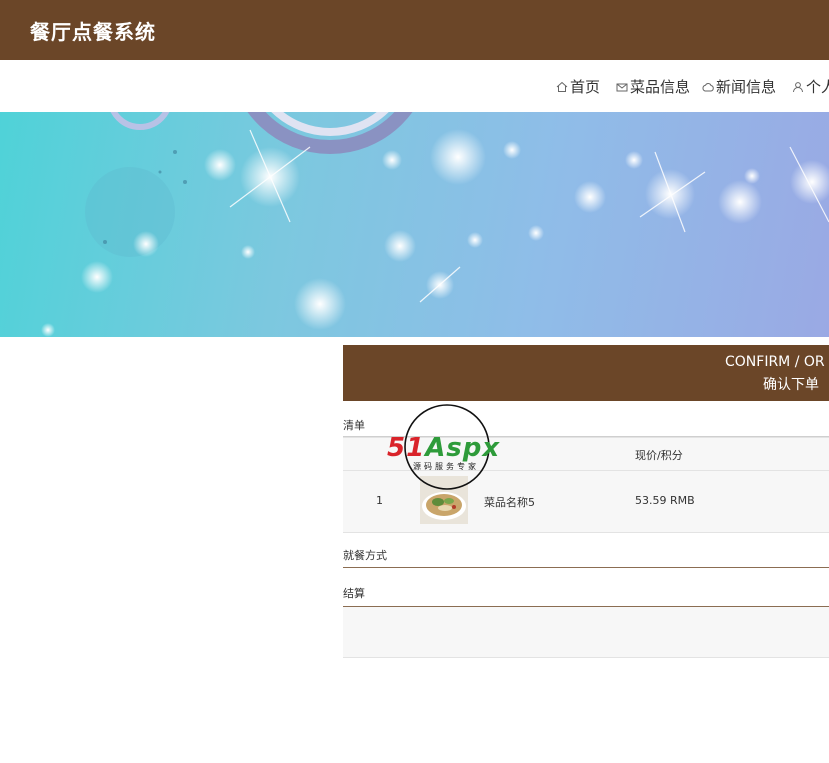 This screenshot has height=763, width=829. Describe the element at coordinates (586, 567) in the screenshot. I see `dining-method-rule` at that location.